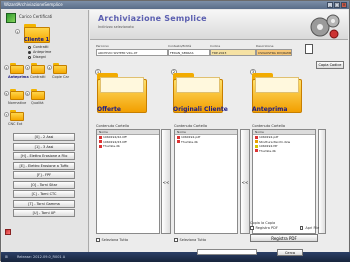  Describe the element at coordinates (17, 68) in the screenshot. I see `anteprima-folder-icon` at that location.